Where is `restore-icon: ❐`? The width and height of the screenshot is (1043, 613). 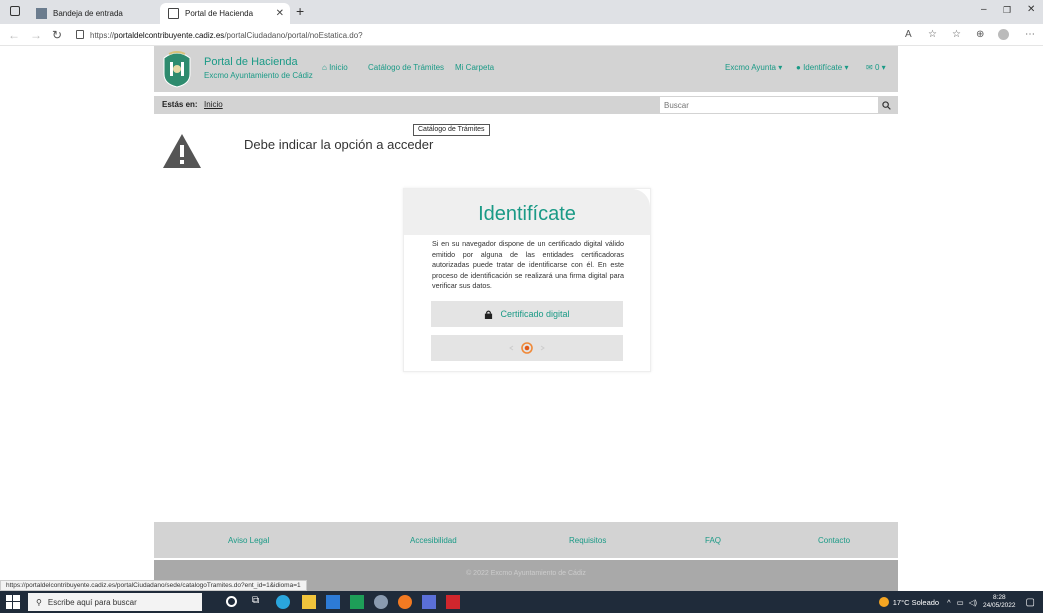 restore-icon: ❐ is located at coordinates (1007, 10).